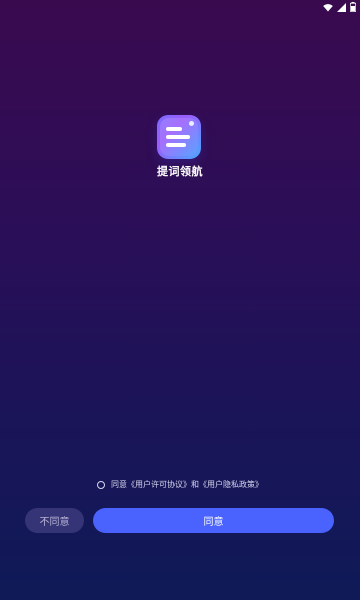 The height and width of the screenshot is (600, 360). What do you see at coordinates (101, 484) in the screenshot?
I see `agreement-radio` at bounding box center [101, 484].